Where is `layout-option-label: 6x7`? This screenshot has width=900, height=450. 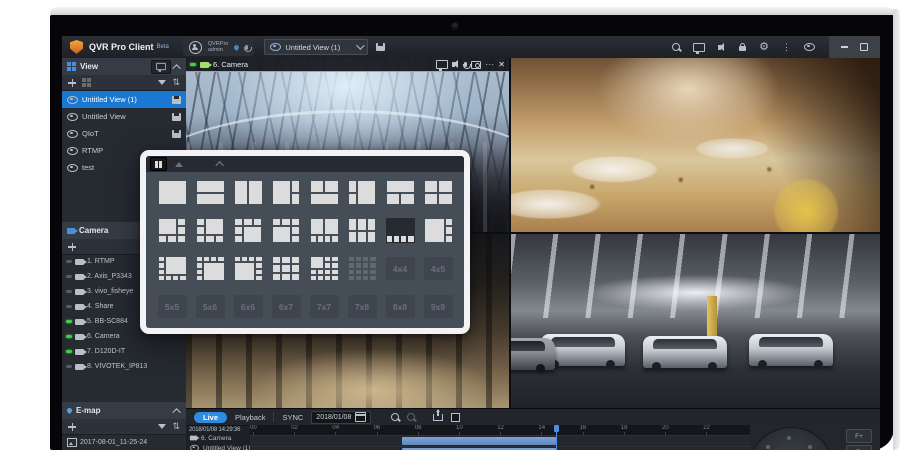 layout-option-label: 6x7 is located at coordinates (286, 306).